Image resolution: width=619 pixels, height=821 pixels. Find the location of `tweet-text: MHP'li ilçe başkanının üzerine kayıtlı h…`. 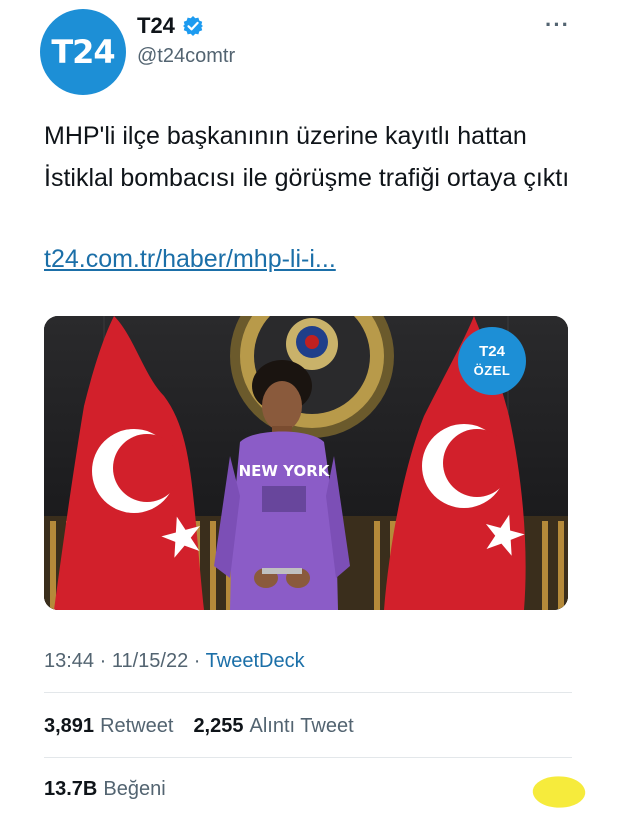

tweet-text: MHP'li ilçe başkanının üzerine kayıtlı h… is located at coordinates (307, 157).